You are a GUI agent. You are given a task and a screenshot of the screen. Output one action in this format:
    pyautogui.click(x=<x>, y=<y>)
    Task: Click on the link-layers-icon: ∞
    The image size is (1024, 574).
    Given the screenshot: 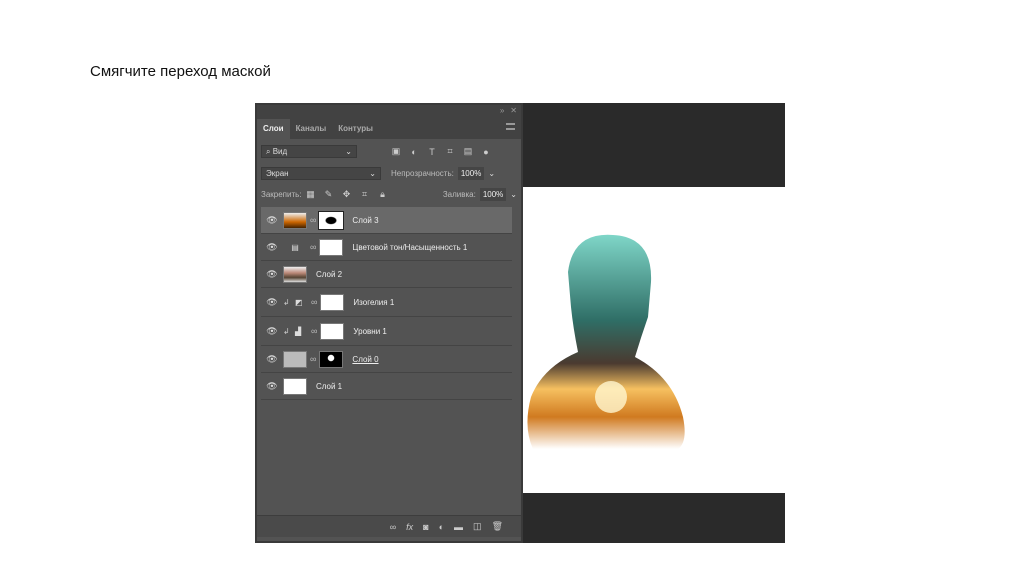 What is the action you would take?
    pyautogui.click(x=393, y=527)
    